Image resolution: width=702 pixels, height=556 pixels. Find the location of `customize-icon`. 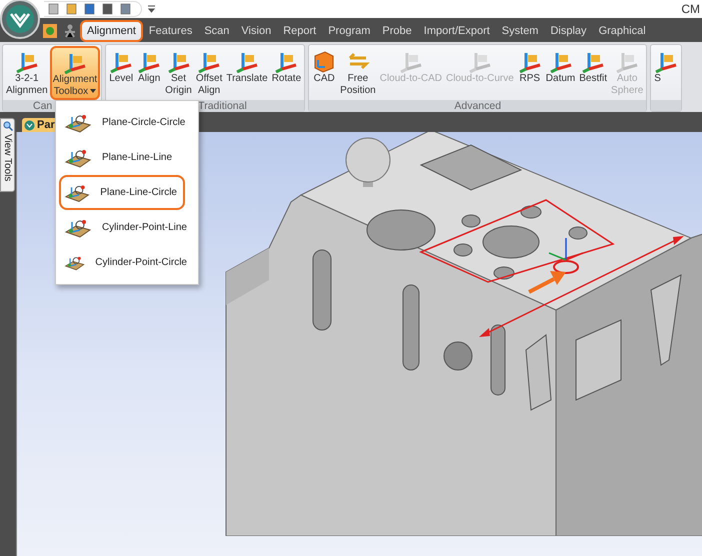

customize-icon is located at coordinates (151, 9).